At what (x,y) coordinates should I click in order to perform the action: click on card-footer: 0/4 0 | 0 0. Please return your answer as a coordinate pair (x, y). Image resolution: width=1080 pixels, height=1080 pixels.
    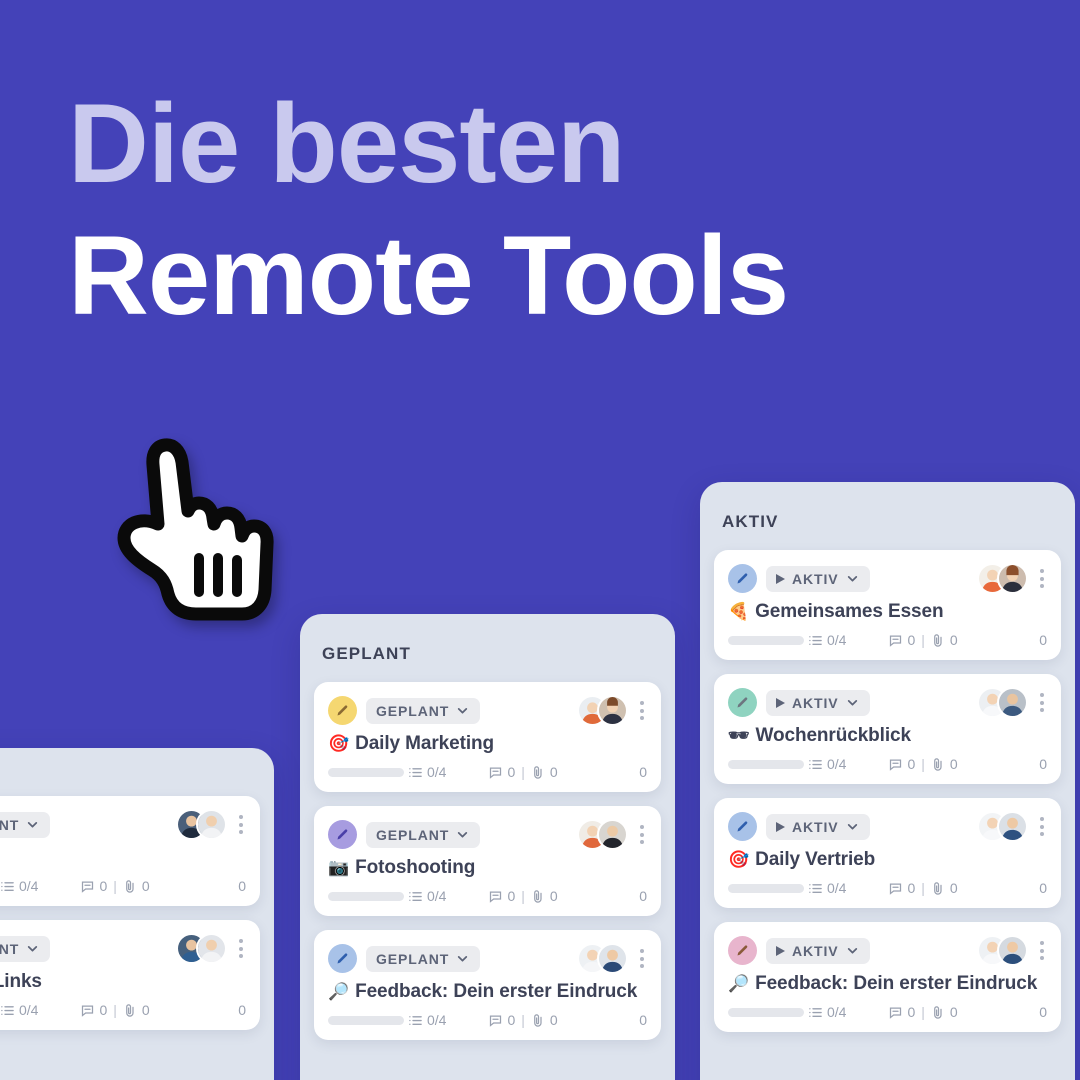
    Looking at the image, I should click on (892, 897).